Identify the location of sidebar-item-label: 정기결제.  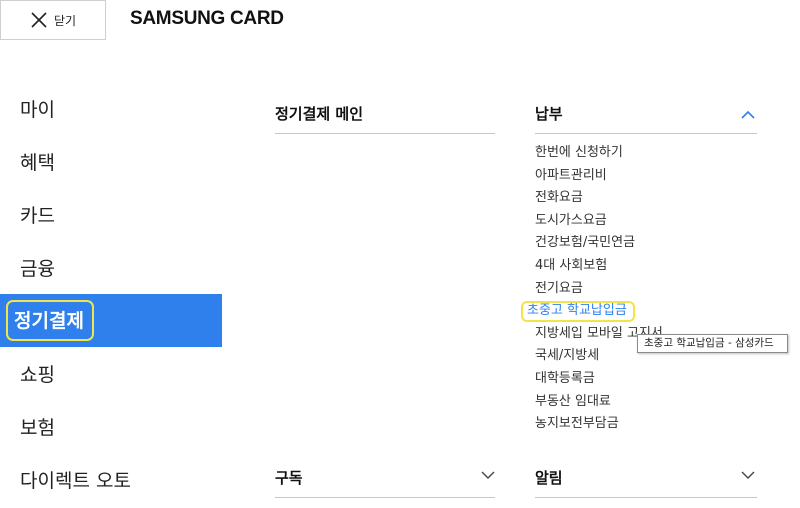
(50, 320).